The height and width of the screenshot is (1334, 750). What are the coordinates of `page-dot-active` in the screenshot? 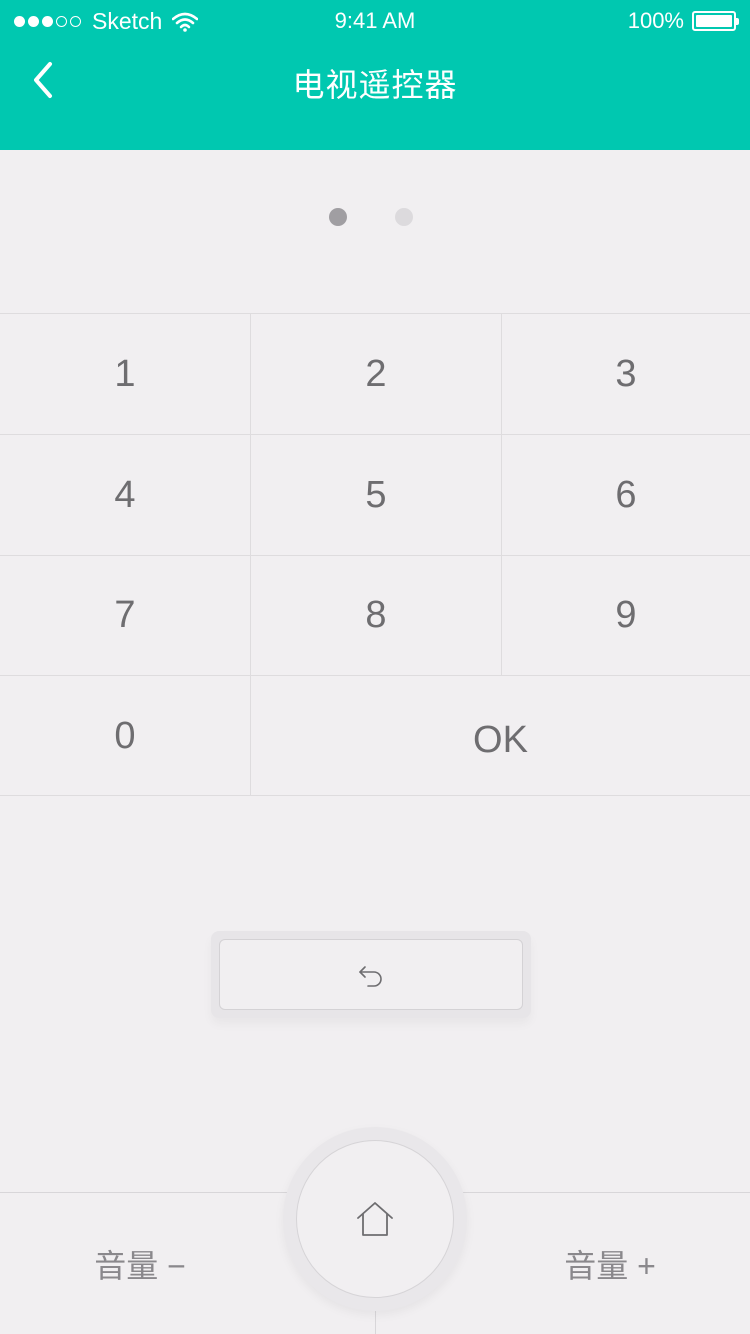 It's located at (338, 217).